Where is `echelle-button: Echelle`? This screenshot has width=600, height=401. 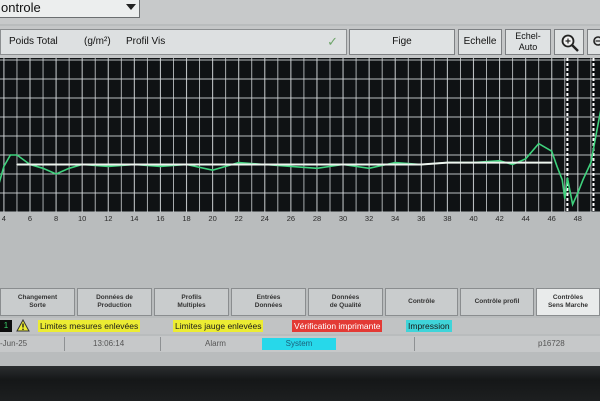
echelle-button: Echelle is located at coordinates (480, 42).